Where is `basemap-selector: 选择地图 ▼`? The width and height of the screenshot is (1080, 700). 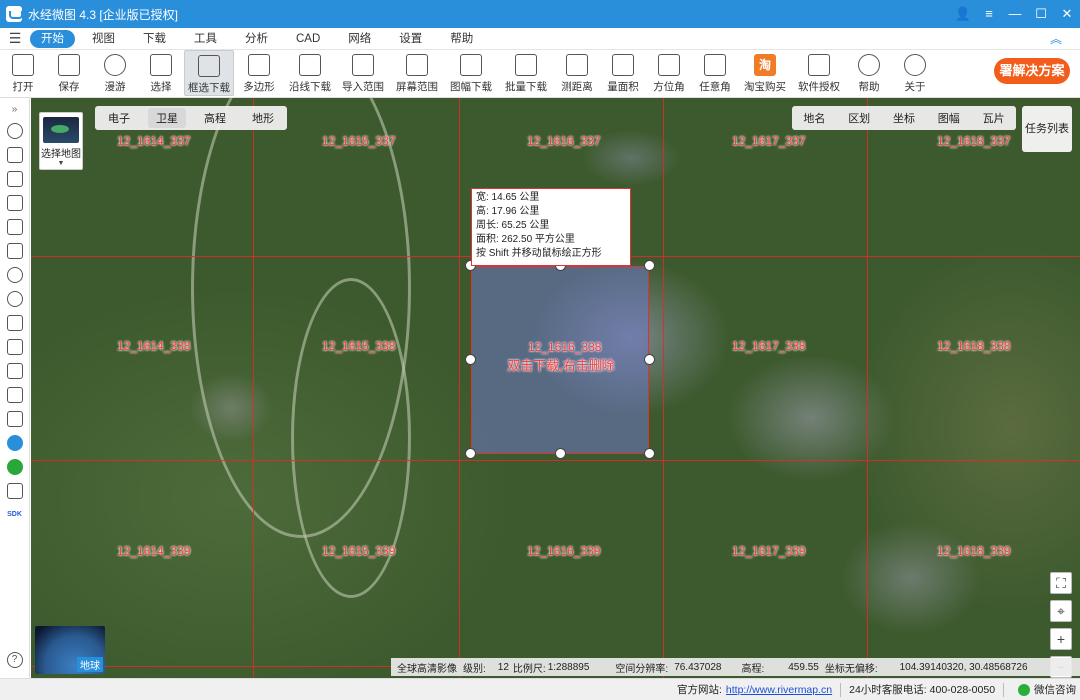 basemap-selector: 选择地图 ▼ is located at coordinates (61, 141).